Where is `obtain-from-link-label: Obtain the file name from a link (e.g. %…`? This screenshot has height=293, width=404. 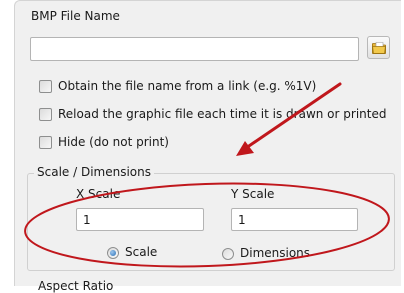
obtain-from-link-label: Obtain the file name from a link (e.g. %… is located at coordinates (187, 86).